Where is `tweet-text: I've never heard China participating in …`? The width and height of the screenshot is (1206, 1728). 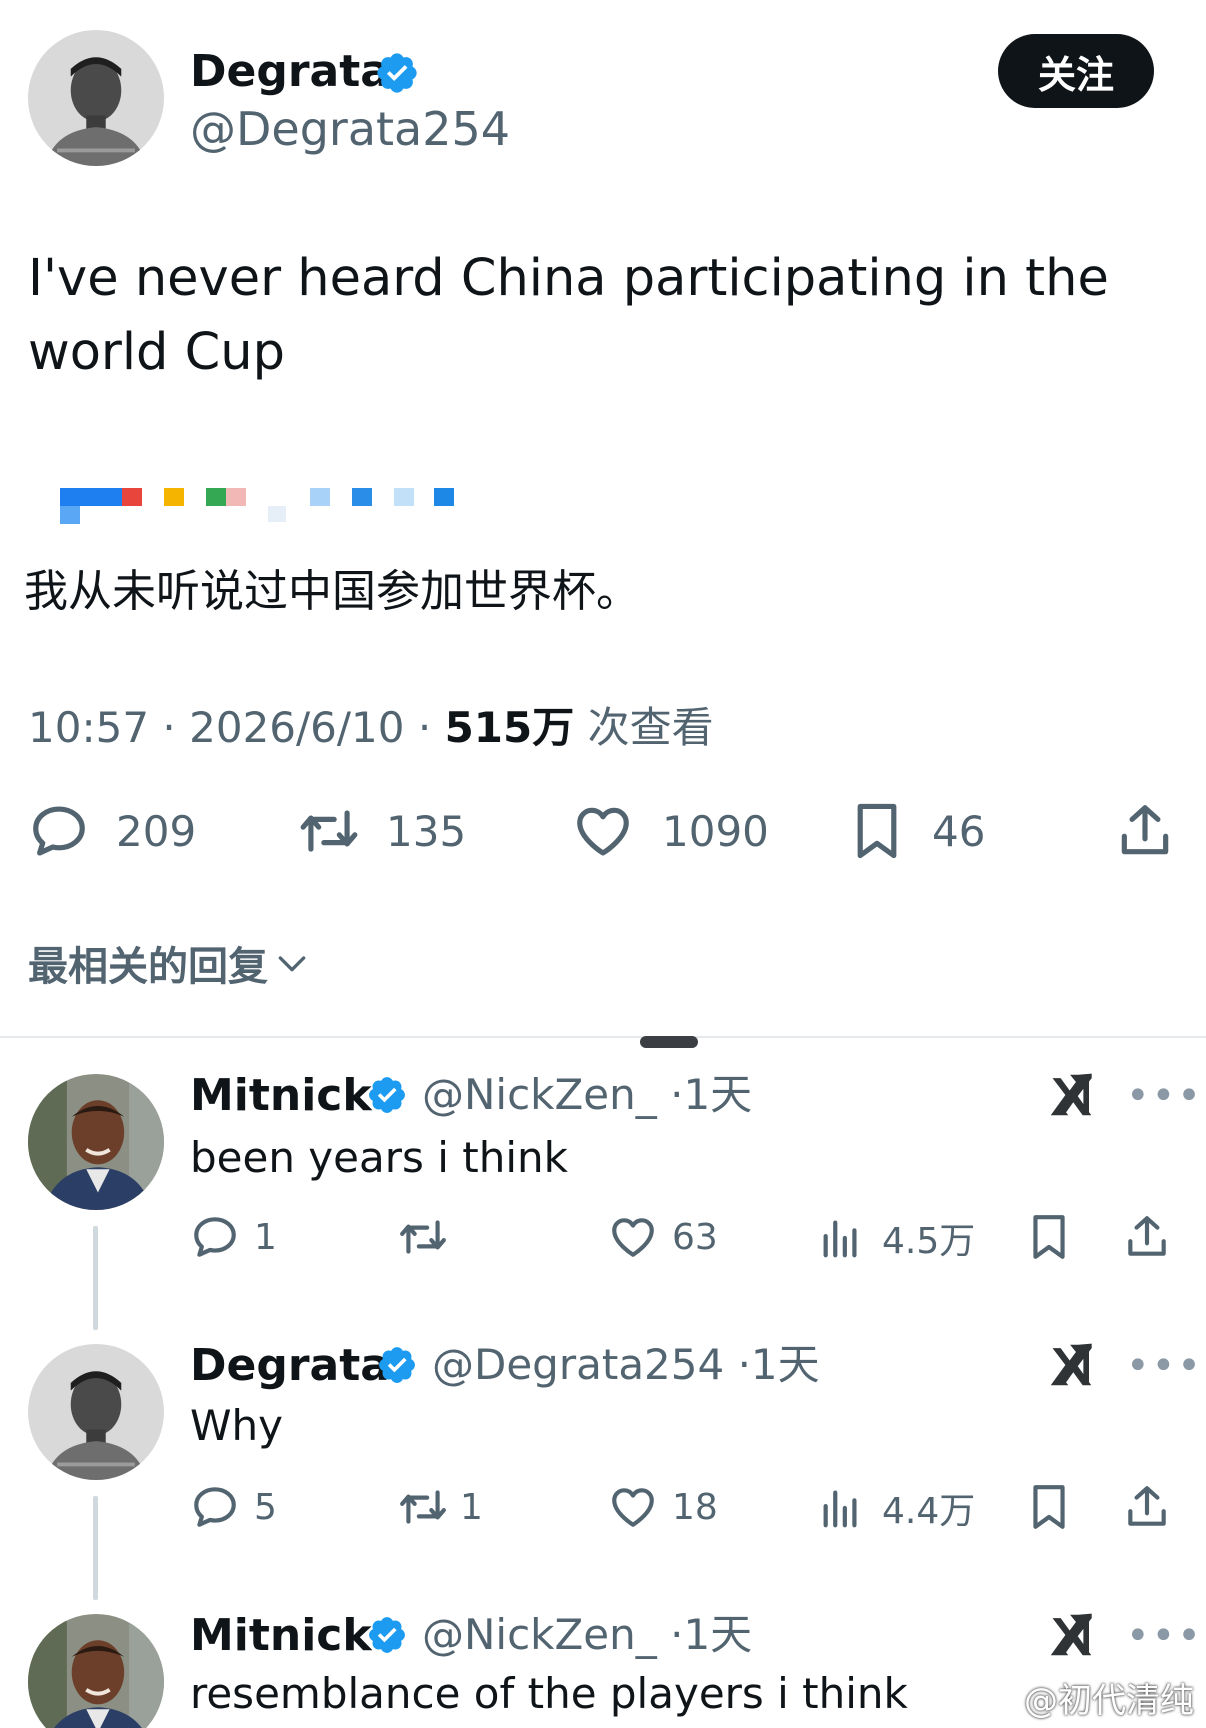
tweet-text: I've never heard China participating in … is located at coordinates (568, 315).